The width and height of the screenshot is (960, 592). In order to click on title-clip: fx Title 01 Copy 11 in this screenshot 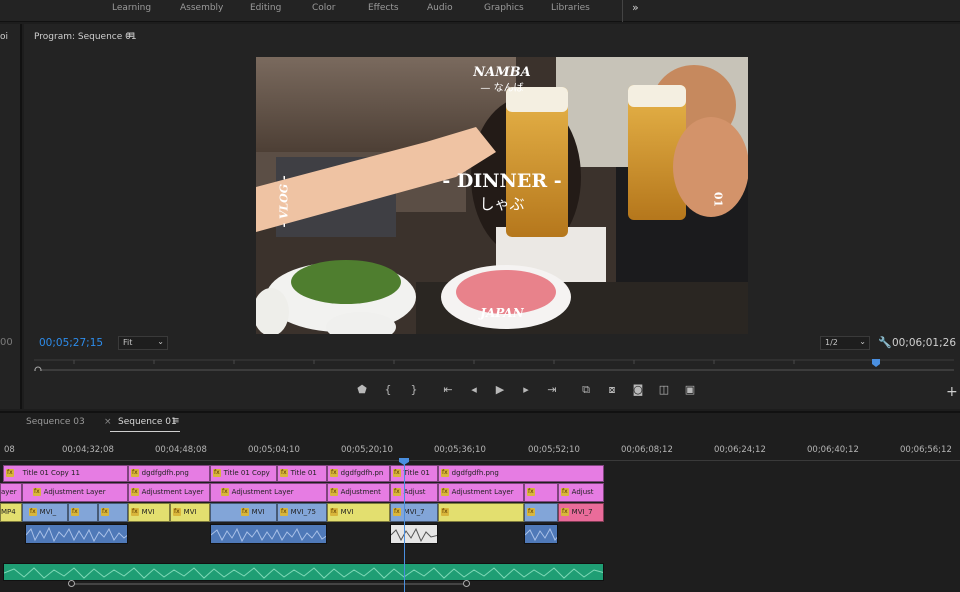, I will do `click(65, 473)`.